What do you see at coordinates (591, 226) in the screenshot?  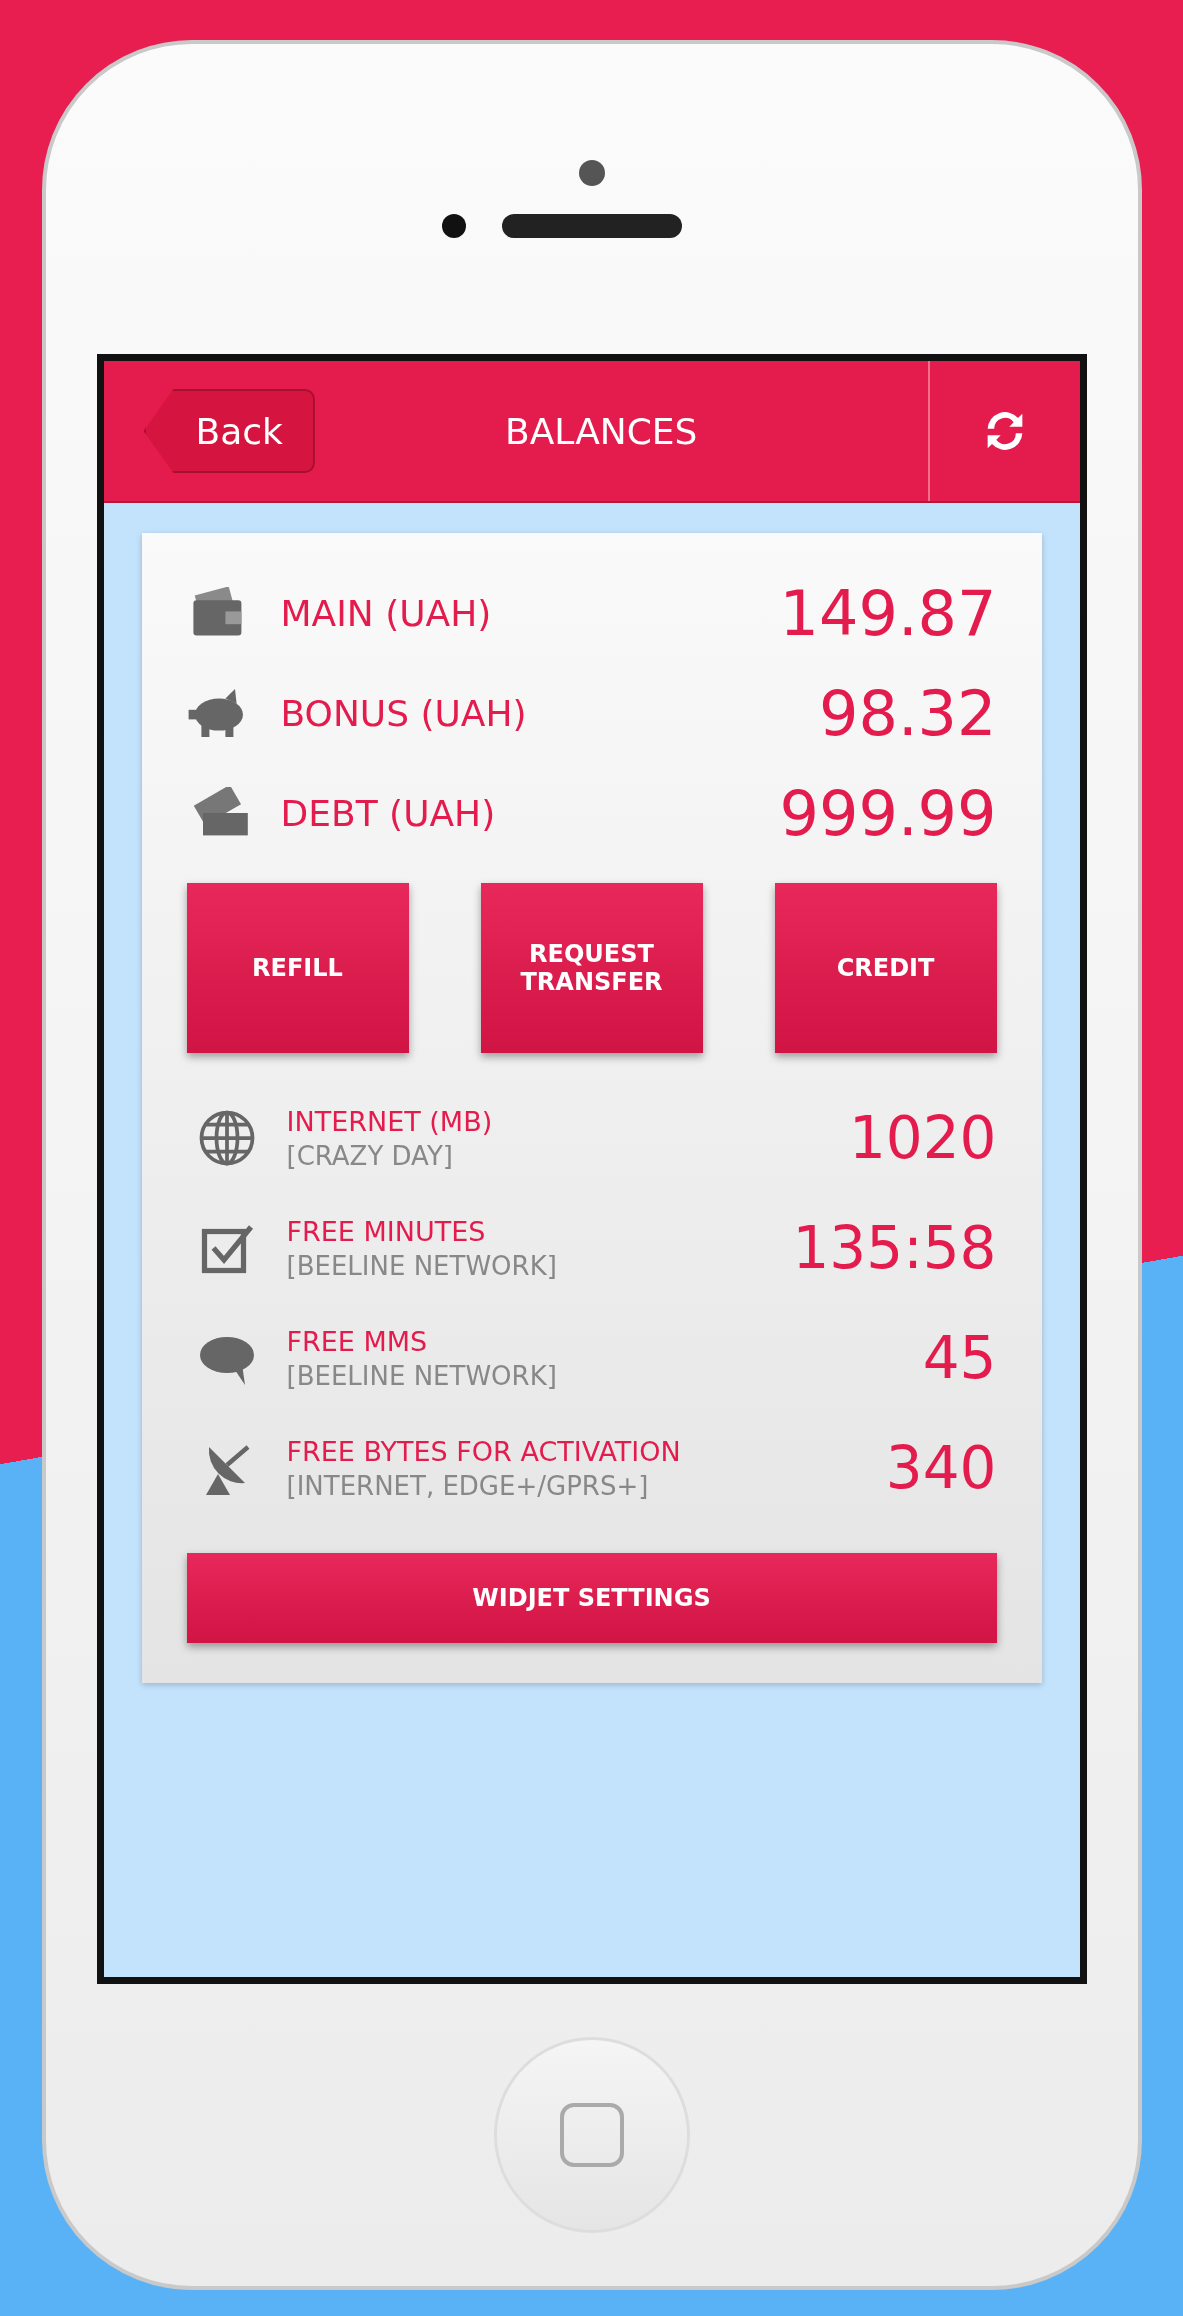 I see `speaker-icon` at bounding box center [591, 226].